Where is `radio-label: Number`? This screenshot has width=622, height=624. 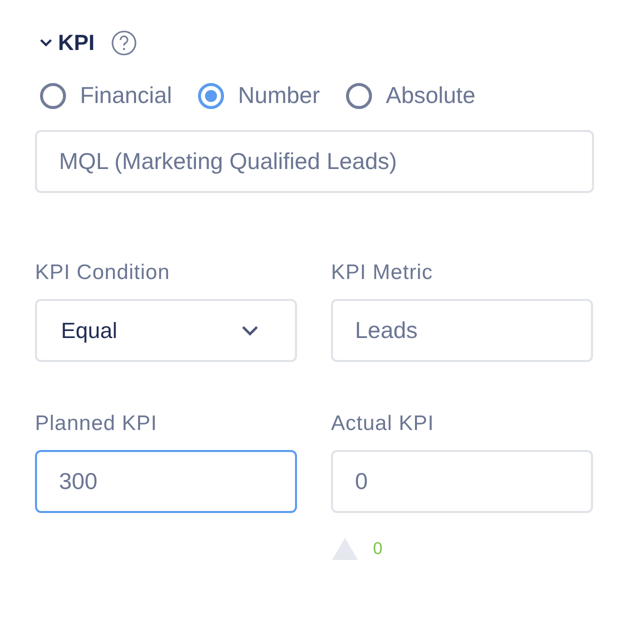 radio-label: Number is located at coordinates (279, 95).